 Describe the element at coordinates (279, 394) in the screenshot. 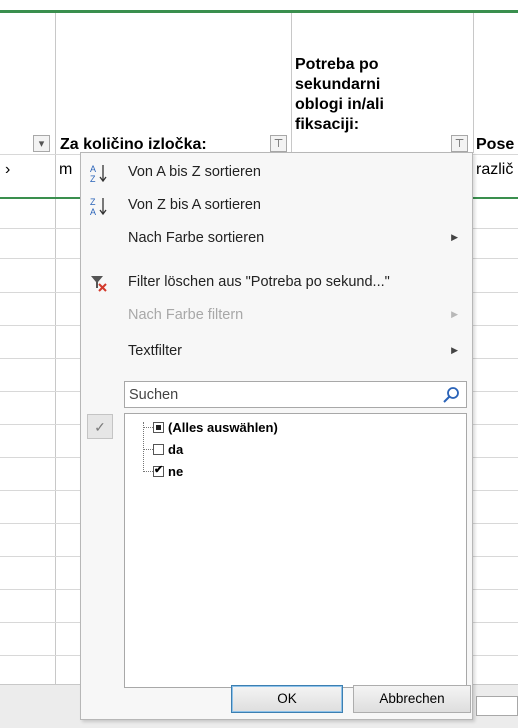

I see `search-input` at that location.